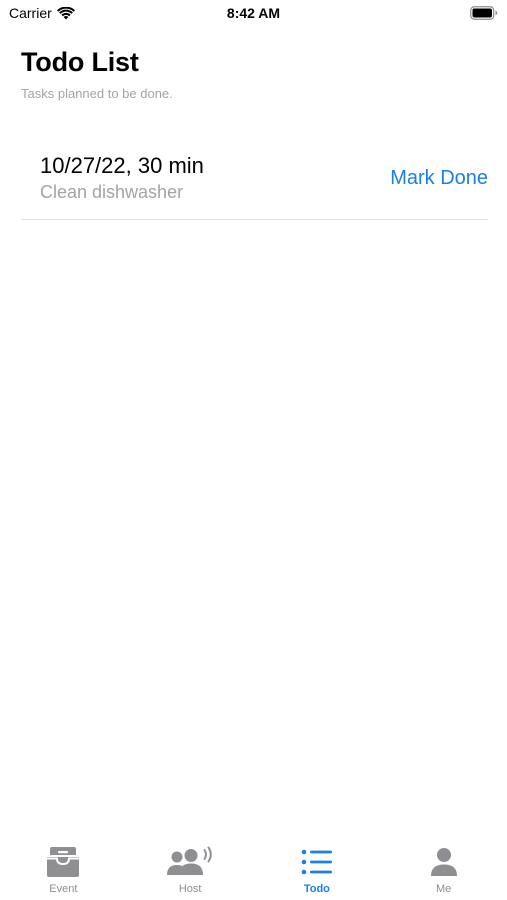 The image size is (507, 900). I want to click on tab-host: Host, so click(190, 868).